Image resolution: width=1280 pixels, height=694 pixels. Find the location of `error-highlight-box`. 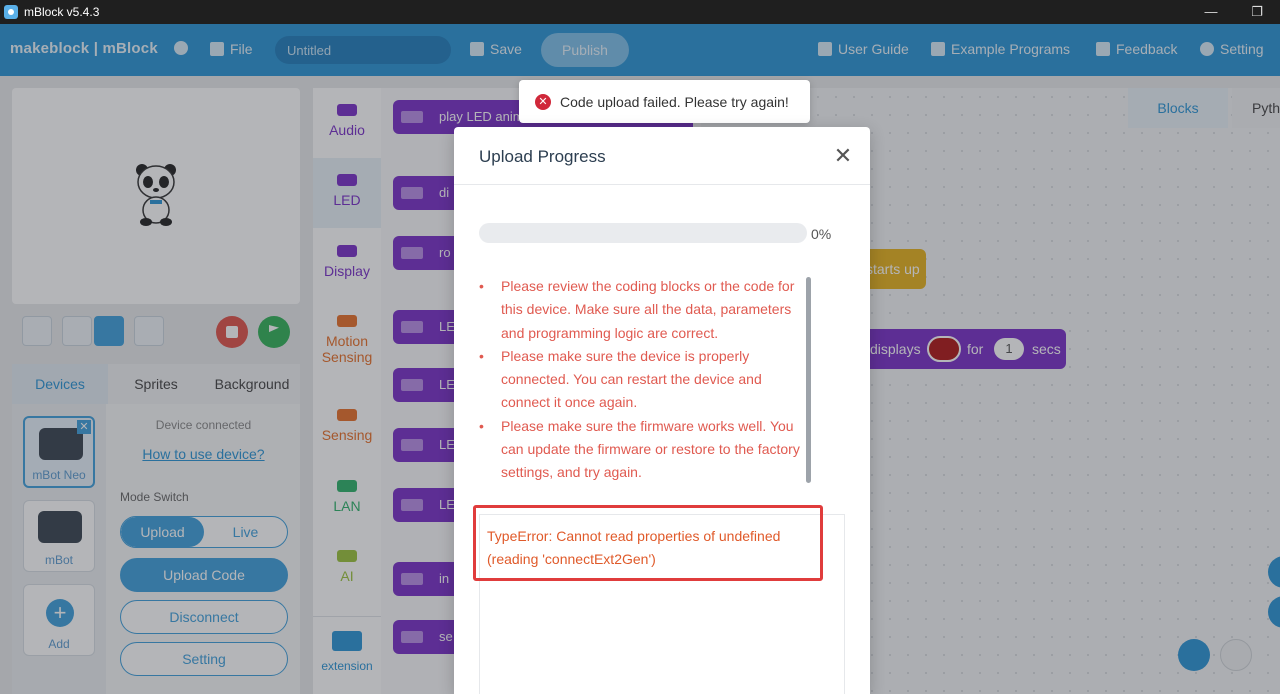

error-highlight-box is located at coordinates (648, 543).